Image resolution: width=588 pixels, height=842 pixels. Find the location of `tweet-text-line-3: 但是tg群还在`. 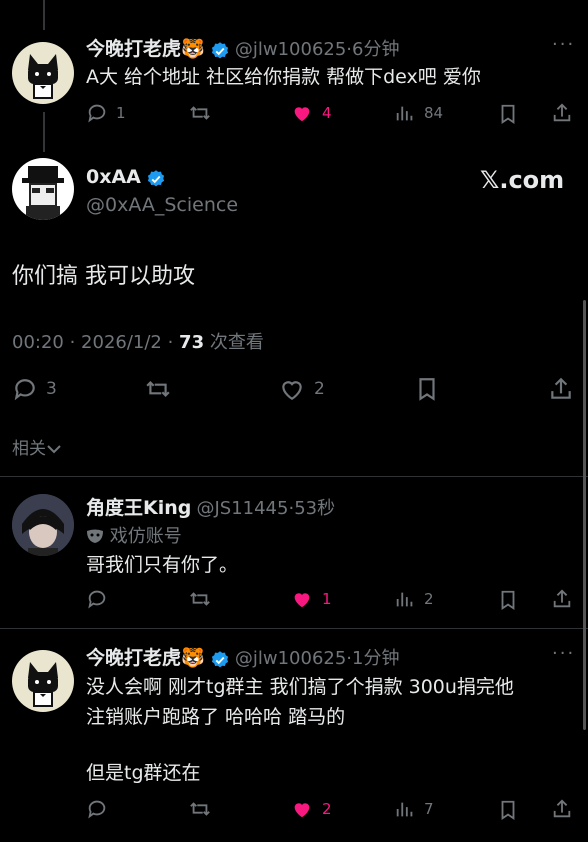

tweet-text-line-3: 但是tg群还在 is located at coordinates (143, 773).